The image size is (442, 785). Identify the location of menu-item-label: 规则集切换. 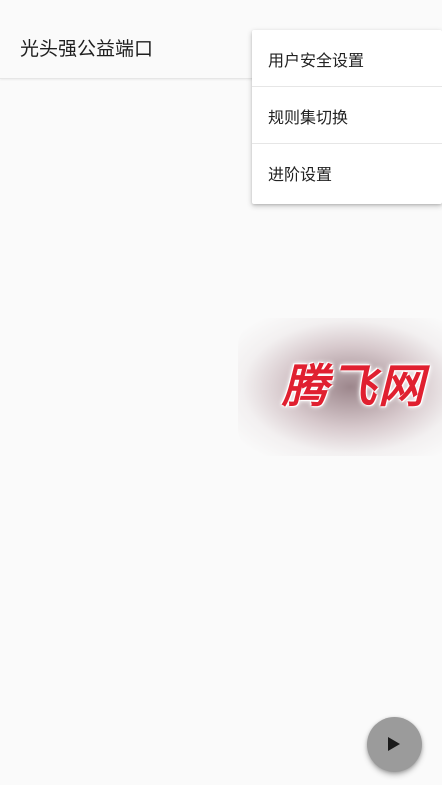
(308, 117).